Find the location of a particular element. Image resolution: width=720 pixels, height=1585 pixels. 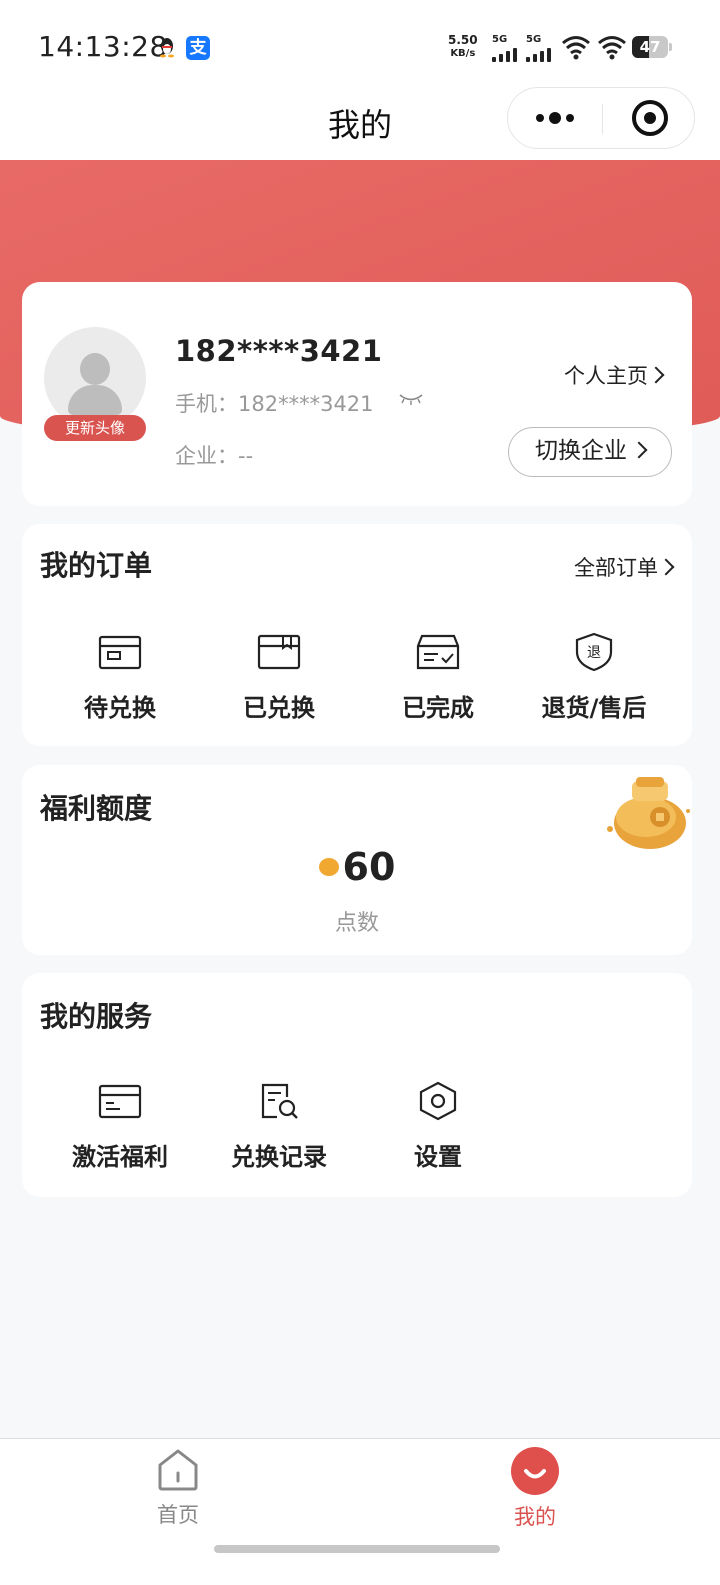

return-shield-icon: 退 is located at coordinates (594, 652).